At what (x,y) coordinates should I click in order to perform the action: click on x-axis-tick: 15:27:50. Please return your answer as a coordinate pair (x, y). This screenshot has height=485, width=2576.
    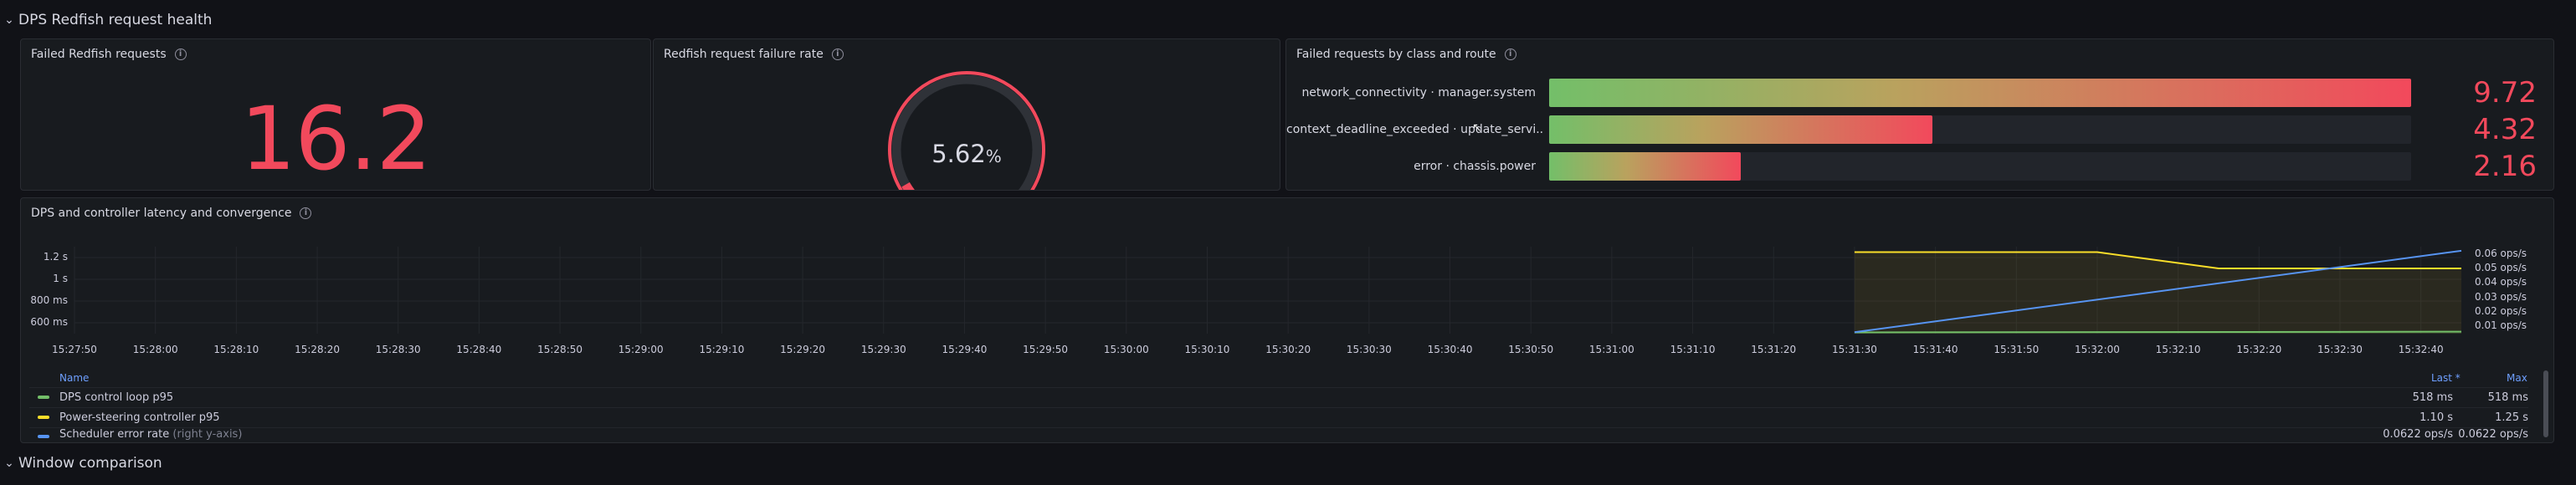
    Looking at the image, I should click on (74, 349).